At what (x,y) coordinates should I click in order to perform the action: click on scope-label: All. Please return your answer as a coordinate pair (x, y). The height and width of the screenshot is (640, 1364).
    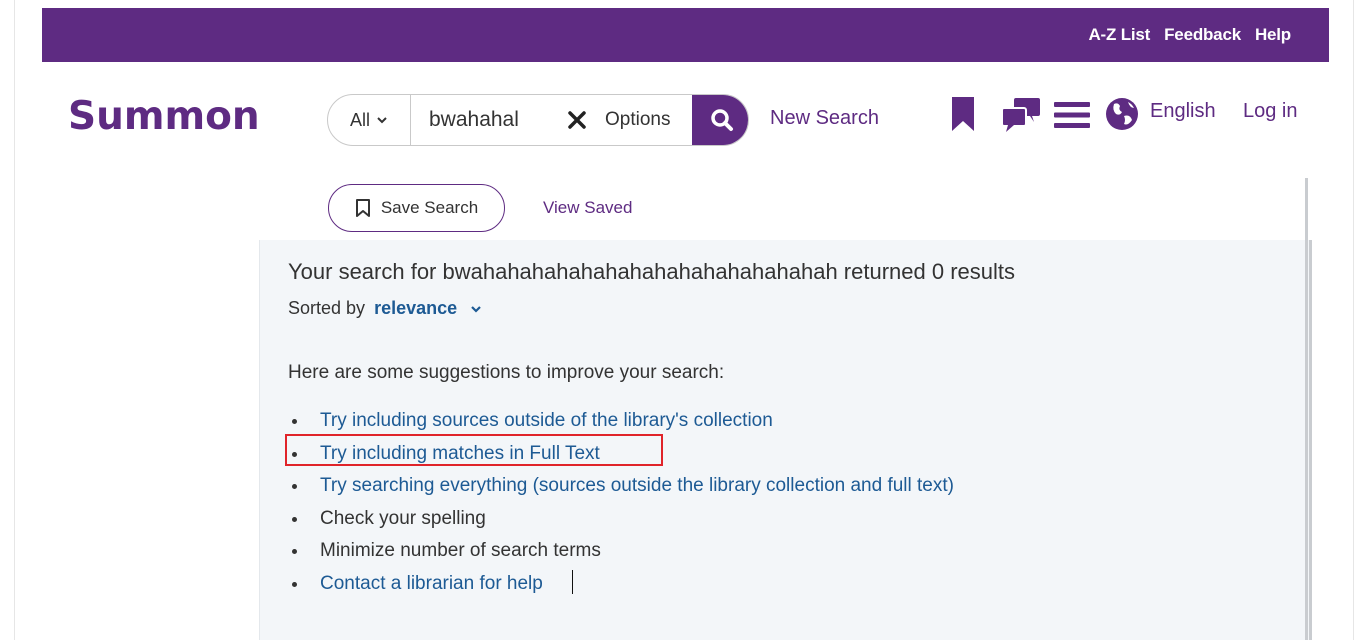
    Looking at the image, I should click on (359, 119).